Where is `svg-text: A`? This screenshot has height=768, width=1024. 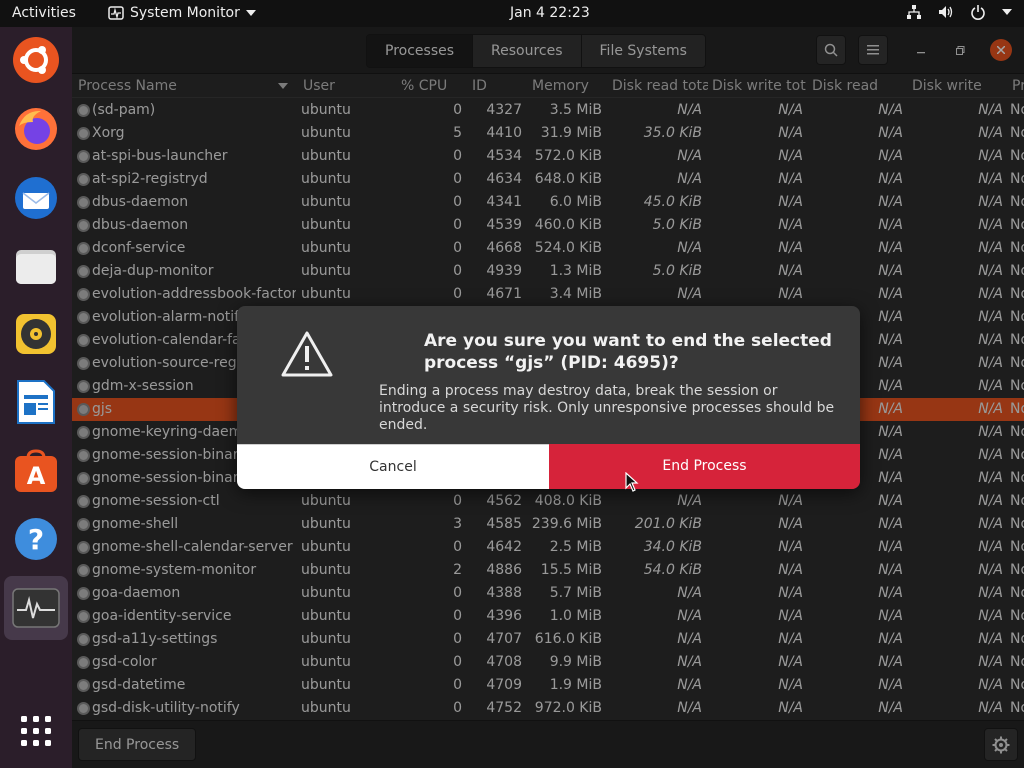
svg-text: A is located at coordinates (36, 476).